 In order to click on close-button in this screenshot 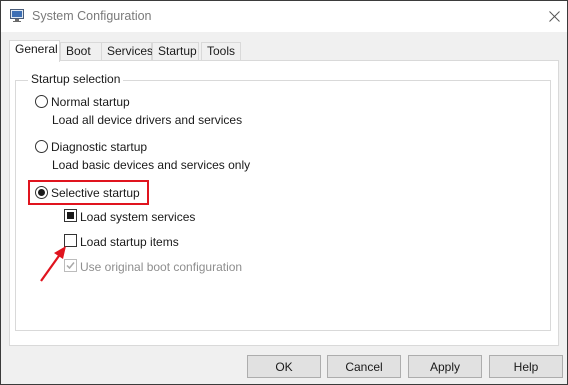, I will do `click(554, 16)`.